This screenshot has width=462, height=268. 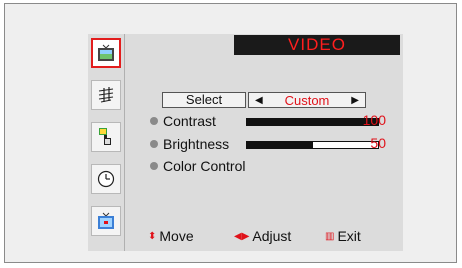 What do you see at coordinates (176, 236) in the screenshot?
I see `move-label: Move` at bounding box center [176, 236].